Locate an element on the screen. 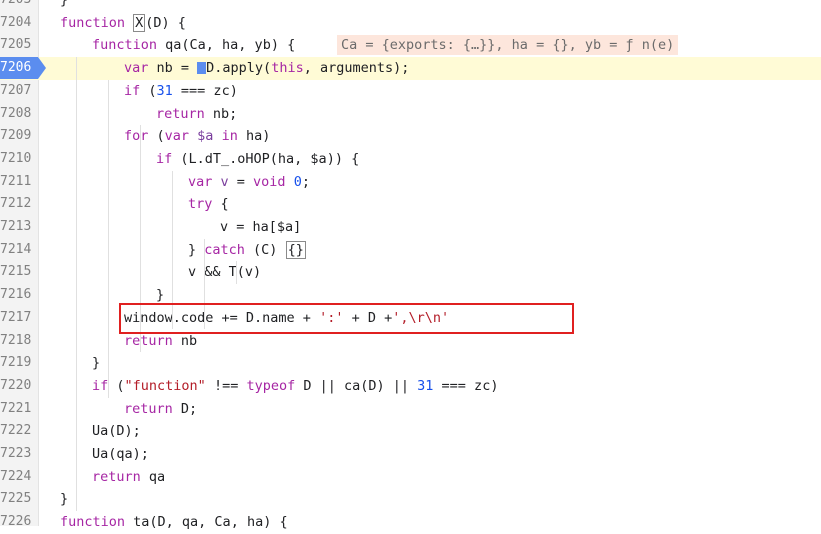 The width and height of the screenshot is (821, 534). code-line: 7210 if (L.dT_.oHOP(ha, $a)) { is located at coordinates (410, 159).